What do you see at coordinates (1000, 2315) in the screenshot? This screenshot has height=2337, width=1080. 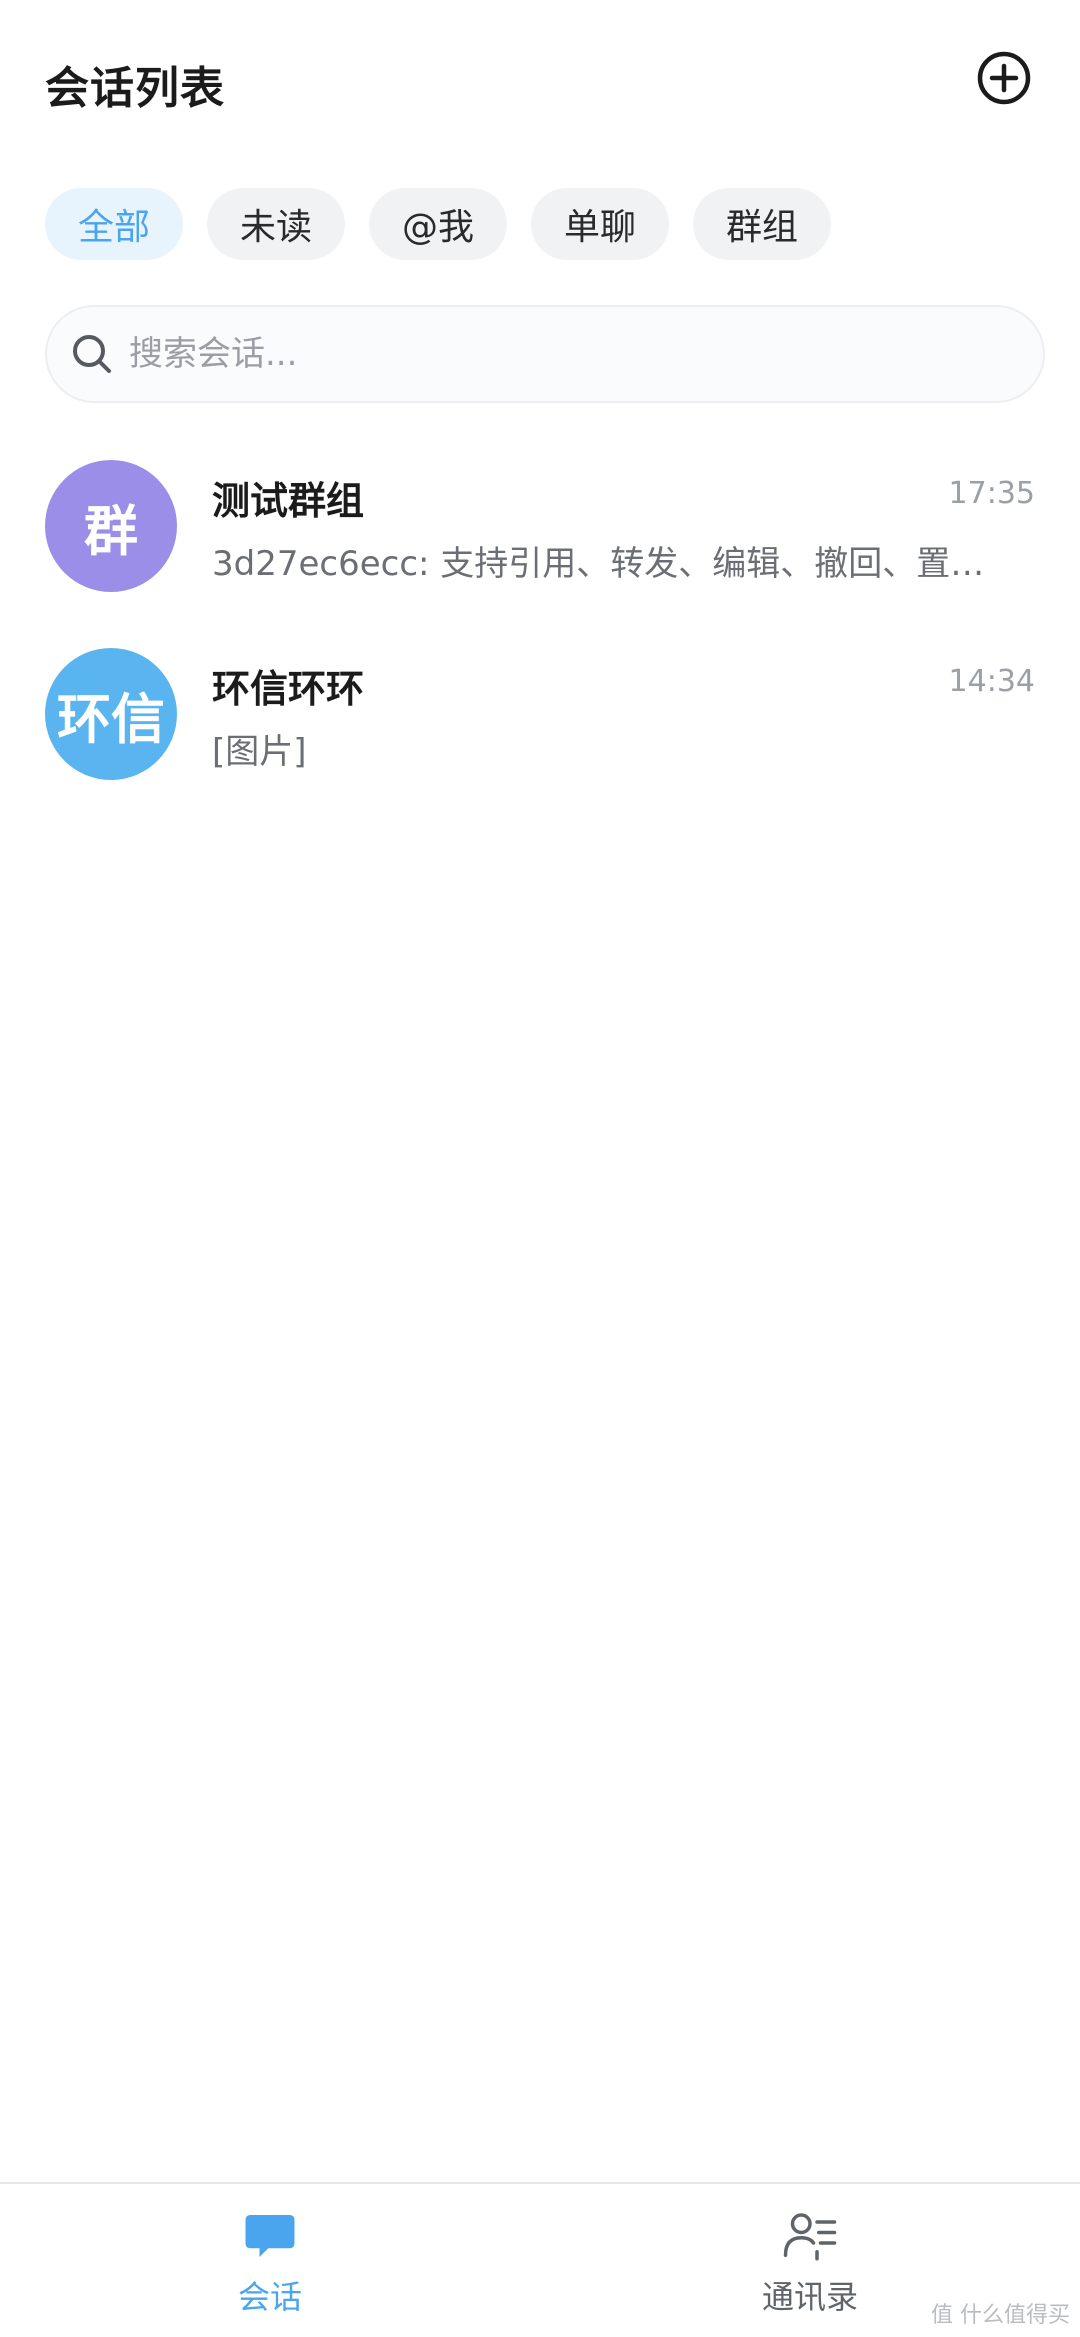 I see `watermark: 值 什么值得买` at bounding box center [1000, 2315].